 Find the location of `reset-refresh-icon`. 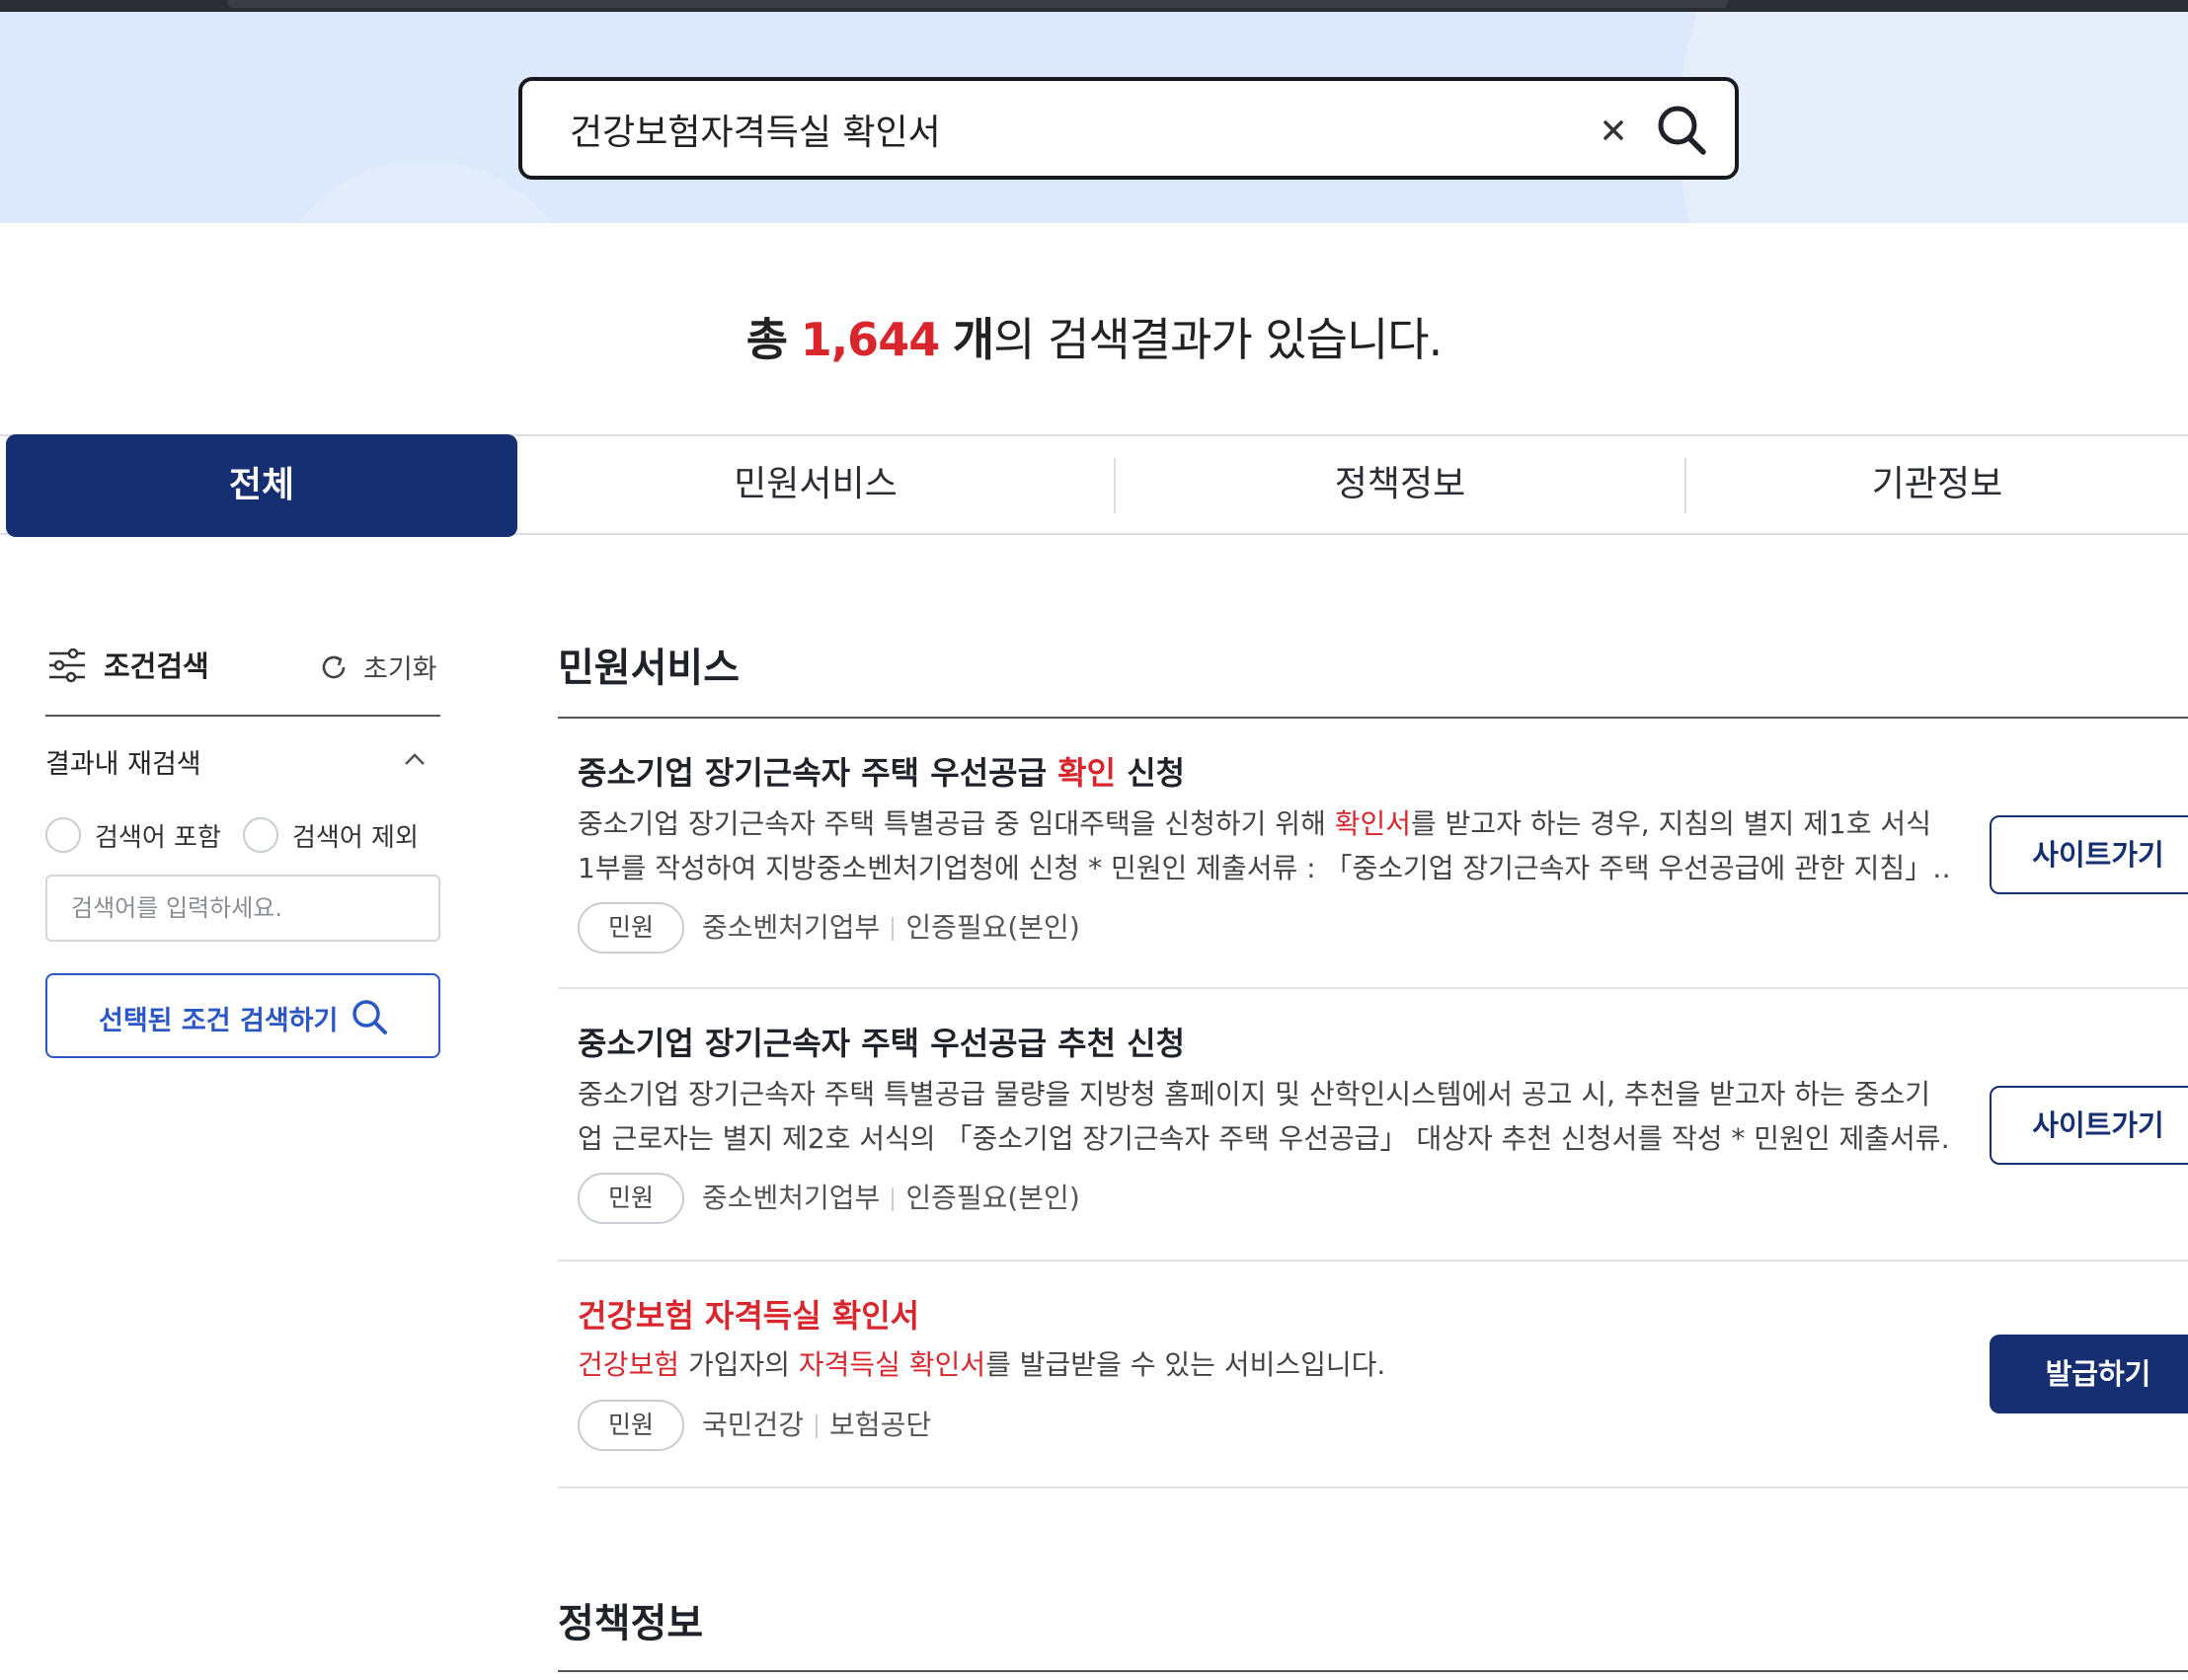

reset-refresh-icon is located at coordinates (334, 667).